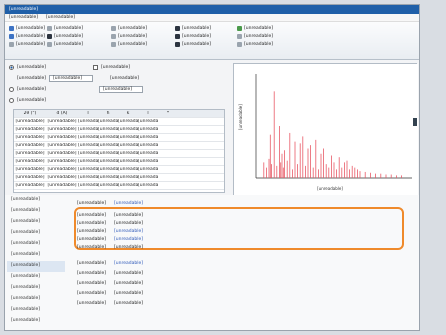 Image resolution: width=446 pixels, height=335 pixels. Describe the element at coordinates (415, 122) in the screenshot. I see `scroll-thumb` at that location.